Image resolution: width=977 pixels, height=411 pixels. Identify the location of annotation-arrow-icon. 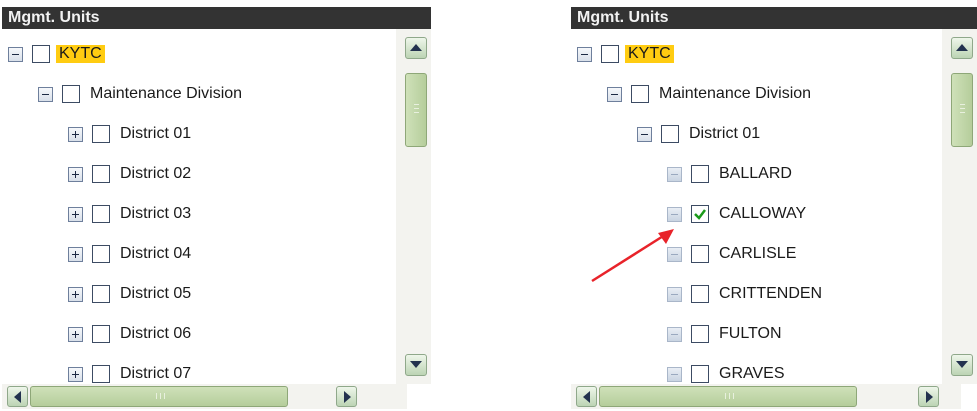
(632, 256).